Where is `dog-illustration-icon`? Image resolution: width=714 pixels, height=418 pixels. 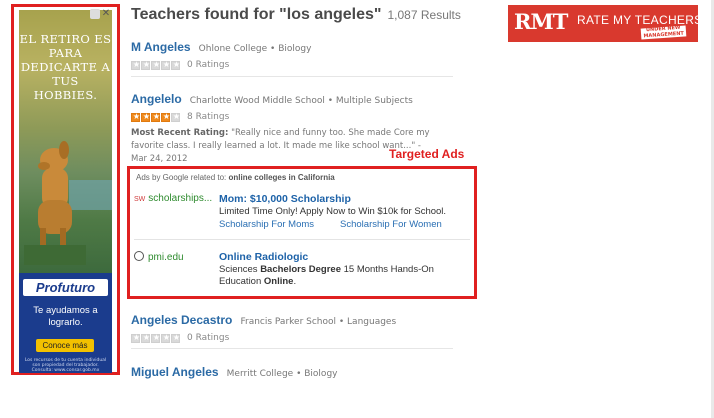 dog-illustration-icon is located at coordinates (55, 203).